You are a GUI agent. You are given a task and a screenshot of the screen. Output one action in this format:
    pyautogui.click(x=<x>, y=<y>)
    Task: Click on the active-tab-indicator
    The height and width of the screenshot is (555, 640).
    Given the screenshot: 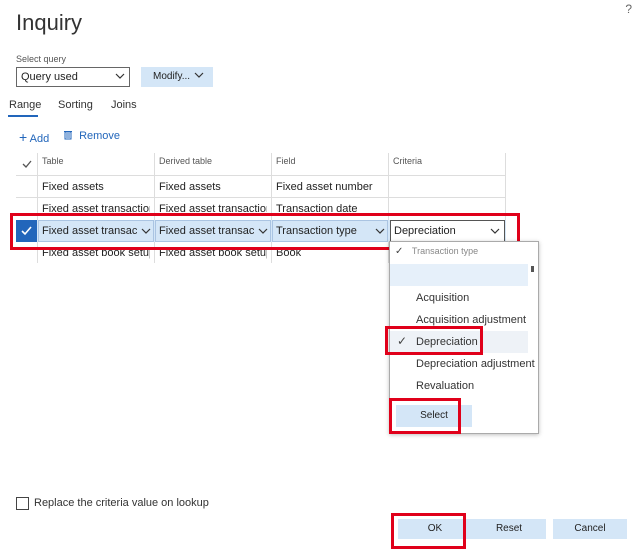 What is the action you would take?
    pyautogui.click(x=23, y=116)
    